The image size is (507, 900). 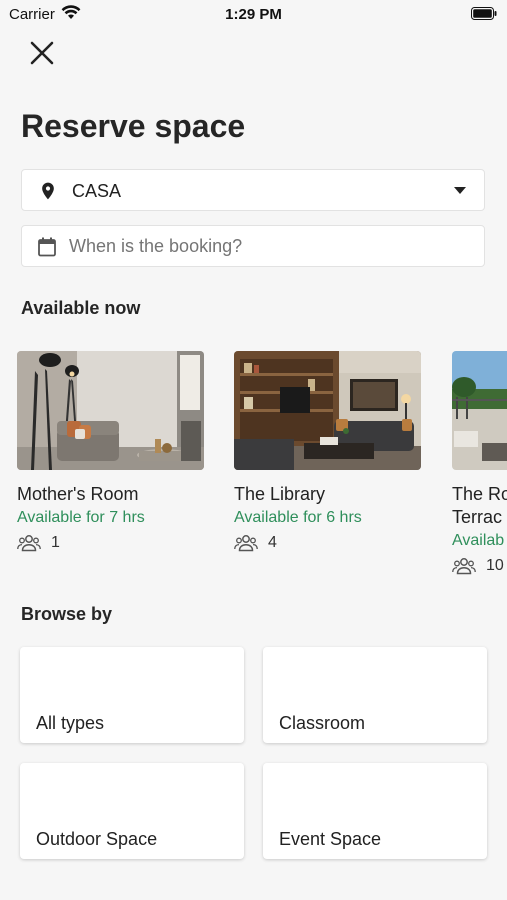 What do you see at coordinates (479, 566) in the screenshot?
I see `space-capacity: 10` at bounding box center [479, 566].